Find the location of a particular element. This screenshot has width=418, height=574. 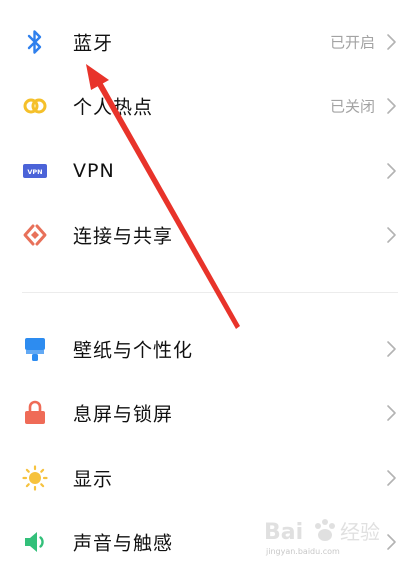

bluetooth-icon is located at coordinates (35, 42).